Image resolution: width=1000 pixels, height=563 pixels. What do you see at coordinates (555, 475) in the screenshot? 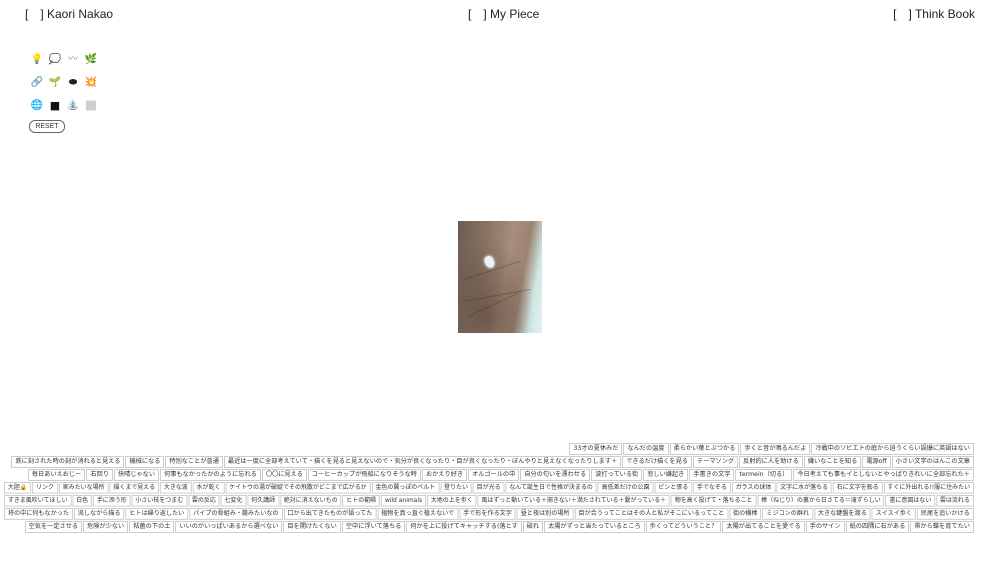
I see `tag-chip: 自分の匂いを漂わせる` at bounding box center [555, 475].